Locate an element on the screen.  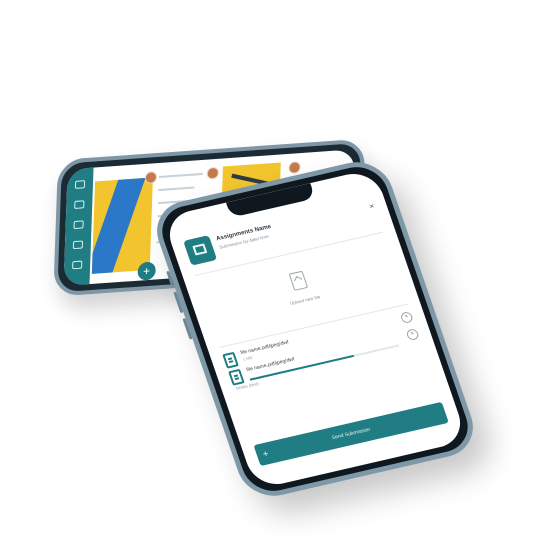
upload-file-icon is located at coordinates (298, 280).